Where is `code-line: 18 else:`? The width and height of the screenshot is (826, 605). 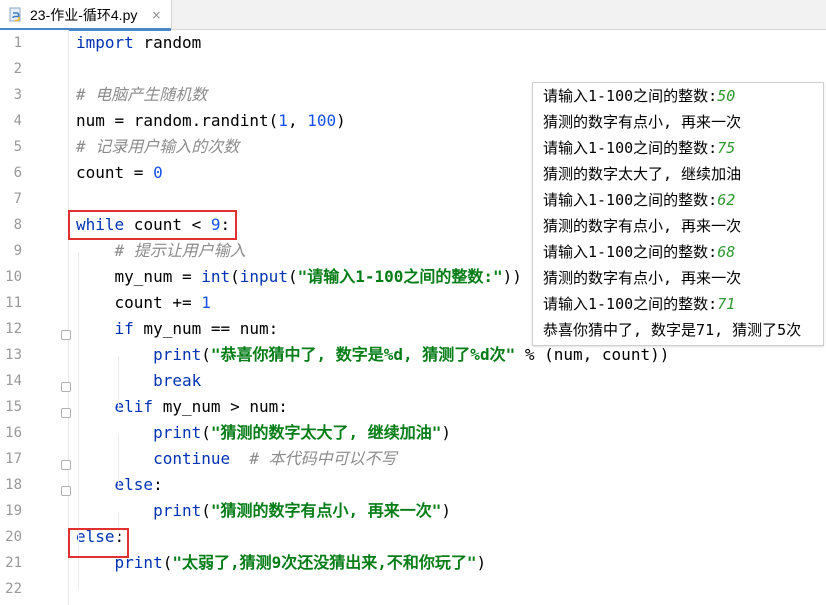
code-line: 18 else: is located at coordinates (413, 485).